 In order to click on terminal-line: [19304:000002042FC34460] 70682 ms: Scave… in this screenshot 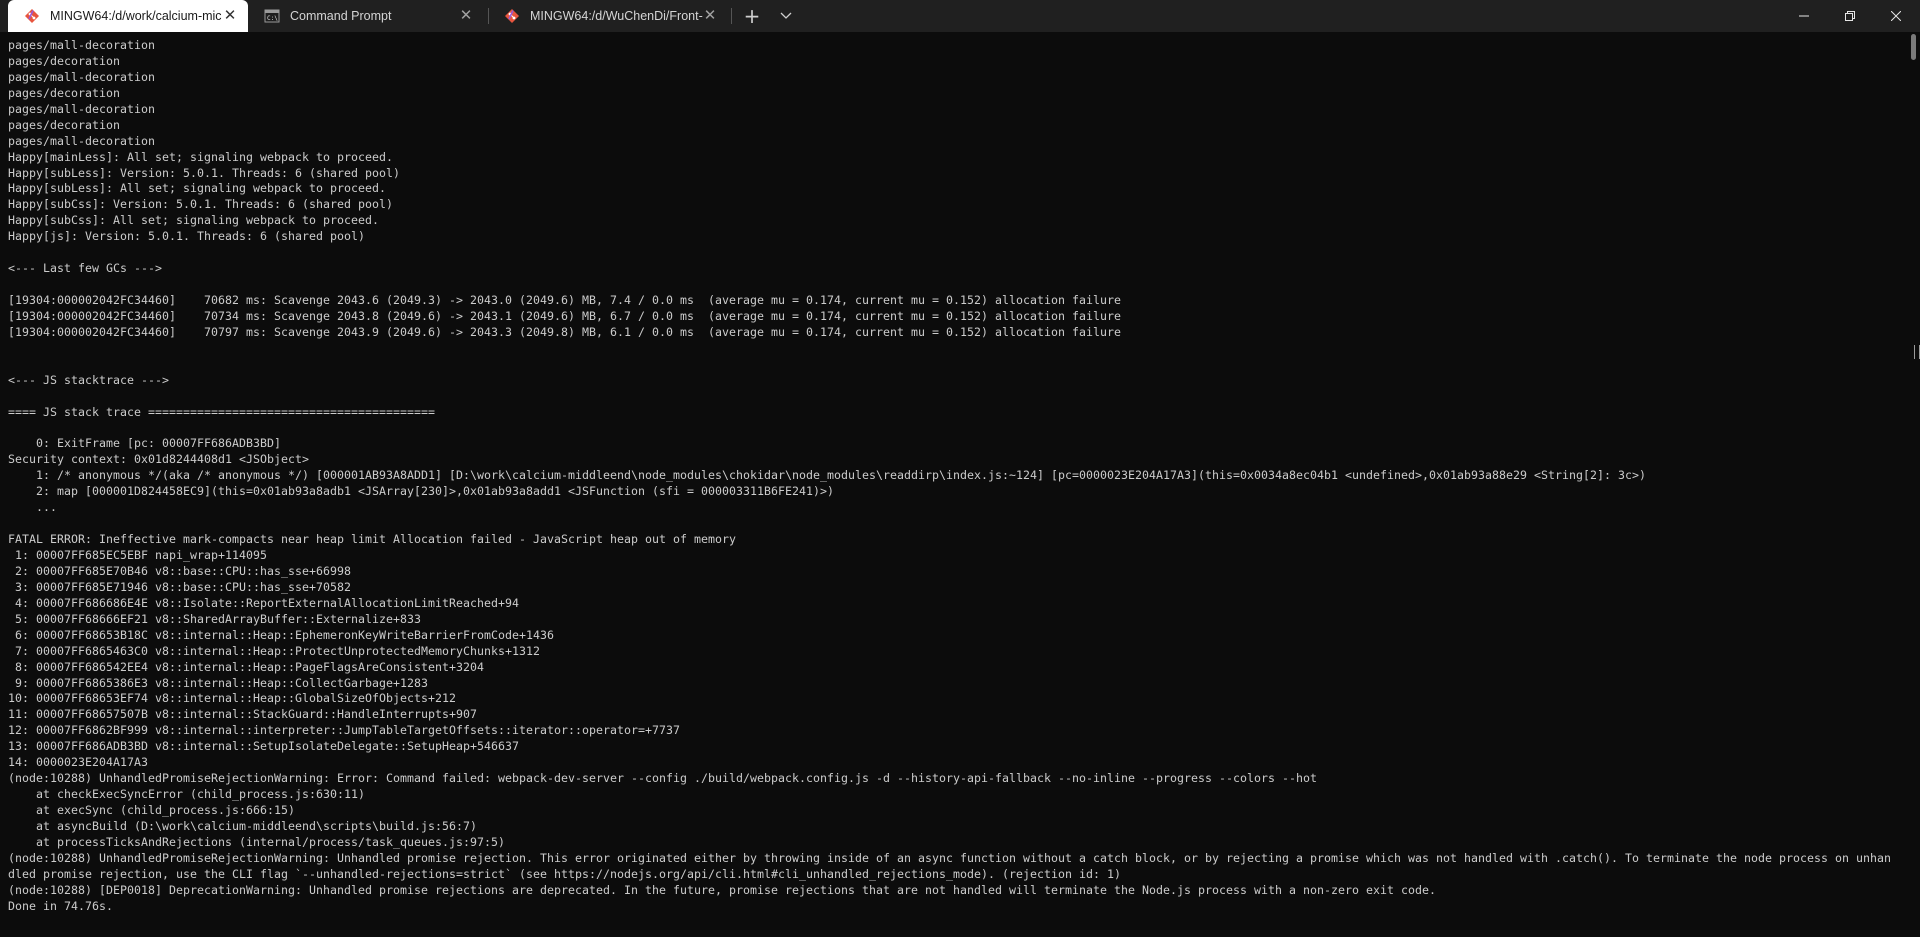, I will do `click(565, 300)`.